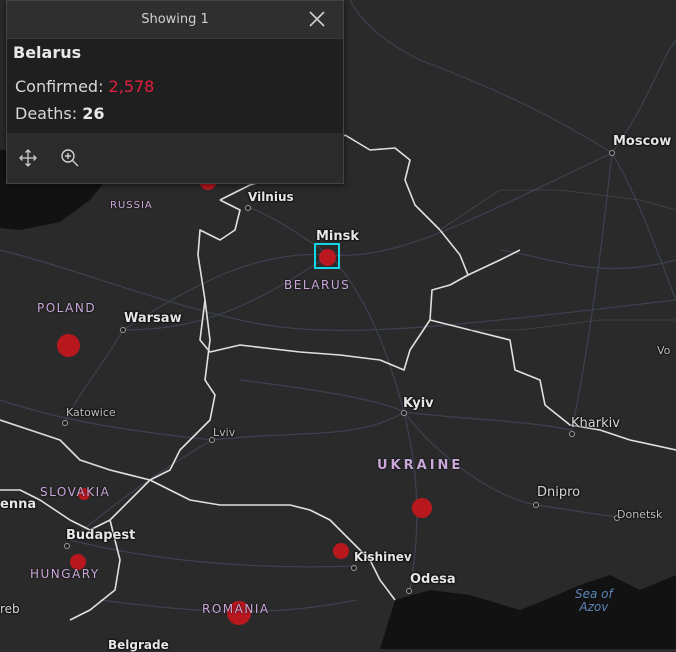 The width and height of the screenshot is (676, 652). What do you see at coordinates (327, 256) in the screenshot?
I see `selection-highlight` at bounding box center [327, 256].